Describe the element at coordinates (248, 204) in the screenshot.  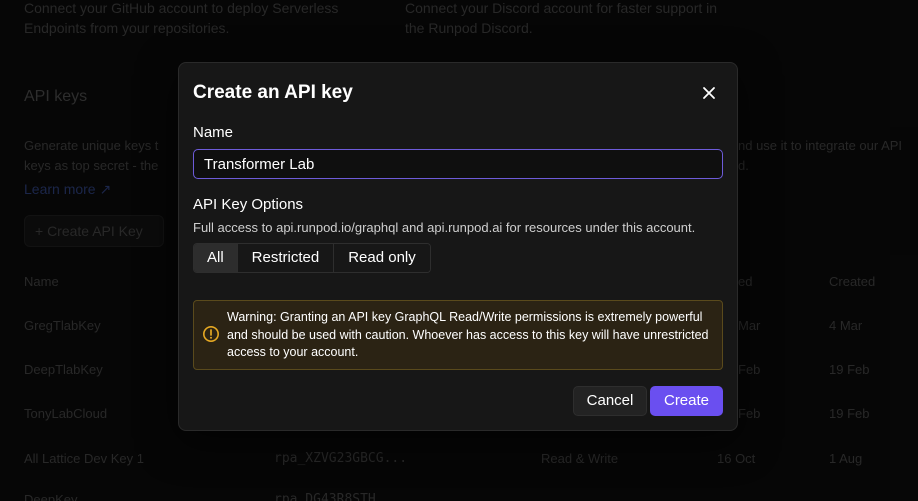
I see `api-key-options-title: API Key Options` at that location.